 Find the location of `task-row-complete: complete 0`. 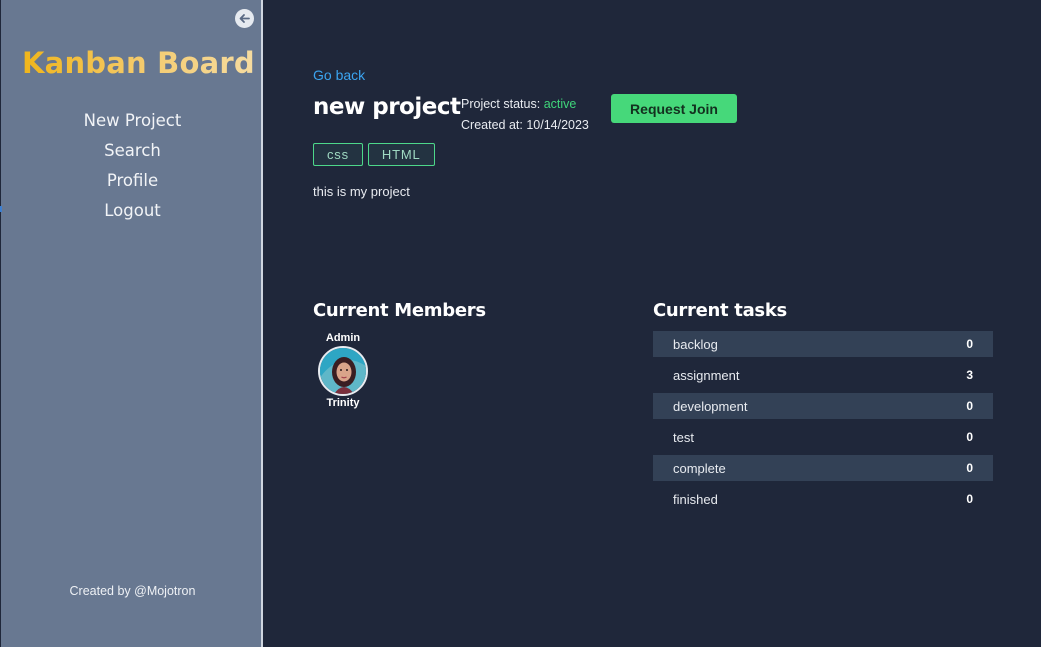

task-row-complete: complete 0 is located at coordinates (823, 468).